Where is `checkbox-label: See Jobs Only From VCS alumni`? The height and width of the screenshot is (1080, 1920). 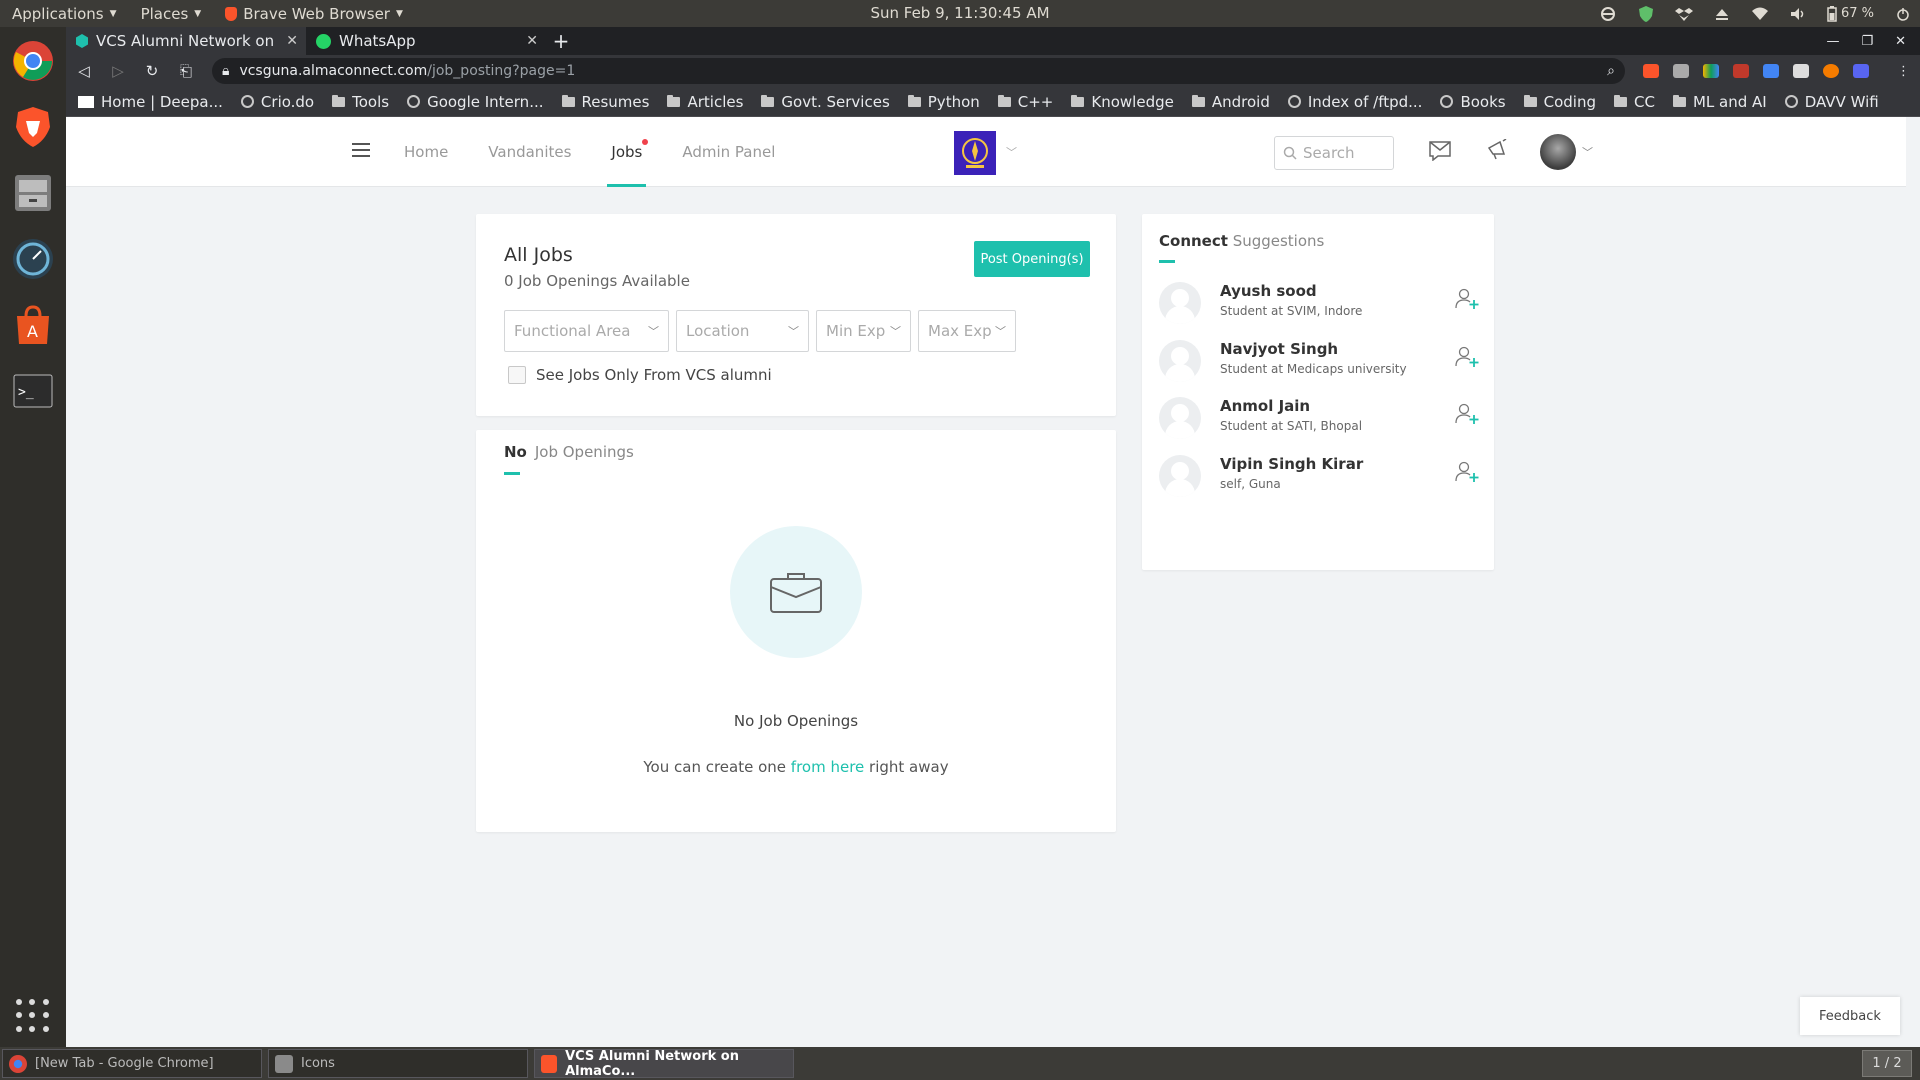
checkbox-label: See Jobs Only From VCS alumni is located at coordinates (654, 375).